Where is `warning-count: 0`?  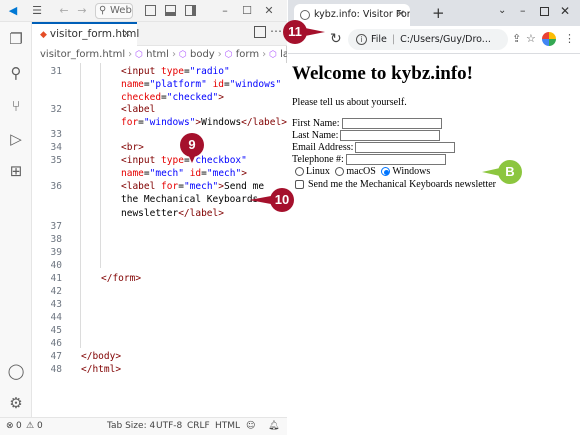
warning-count: 0 is located at coordinates (40, 426).